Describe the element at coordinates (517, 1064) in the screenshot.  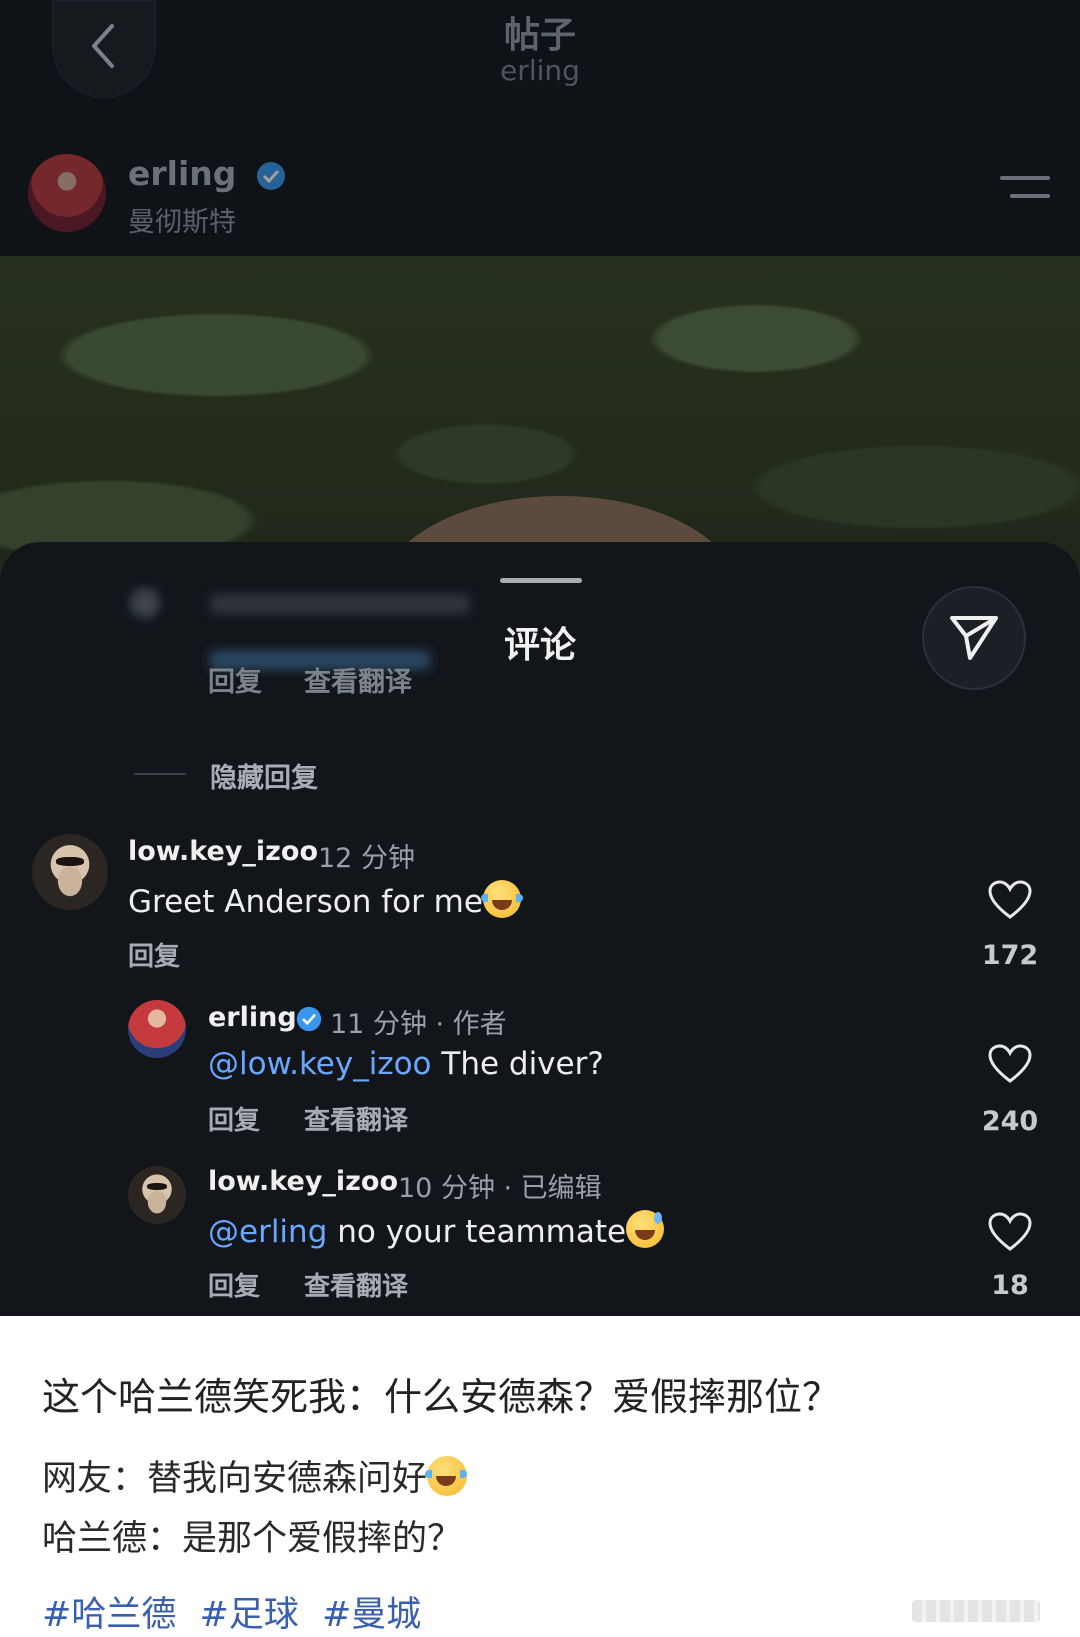
I see `comment-body: The diver?` at that location.